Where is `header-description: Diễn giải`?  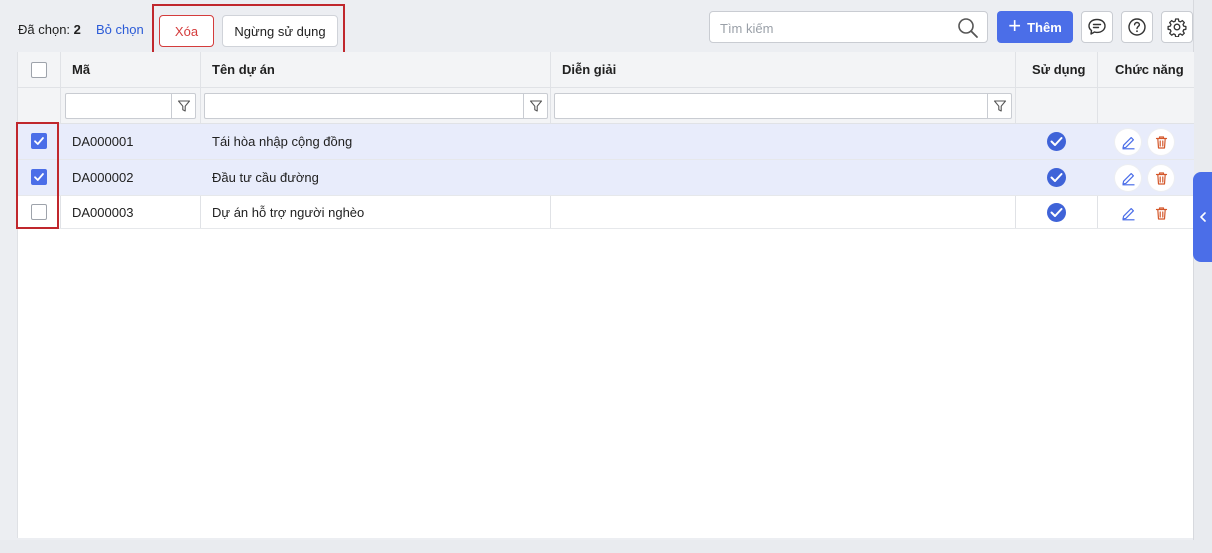 header-description: Diễn giải is located at coordinates (589, 70).